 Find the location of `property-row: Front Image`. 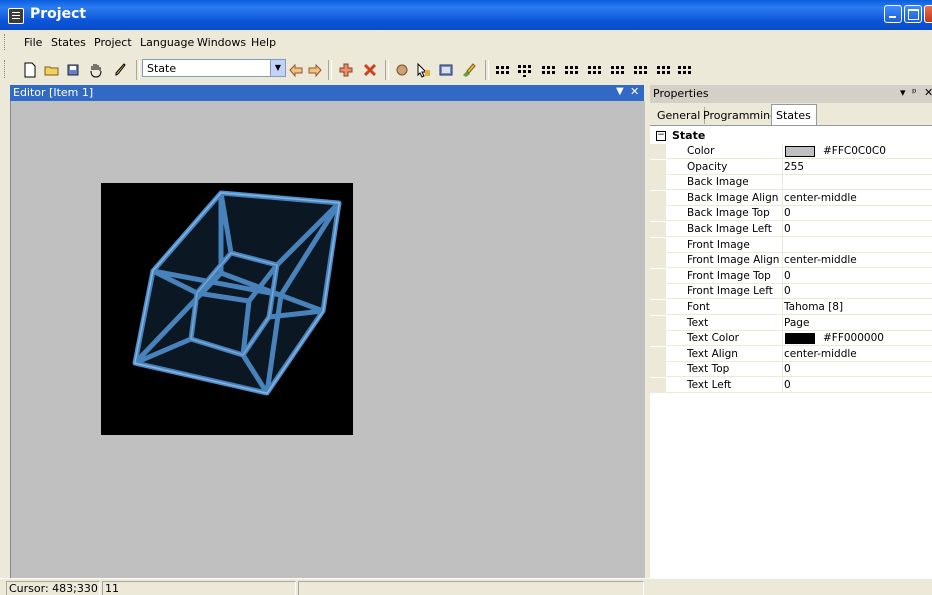

property-row: Front Image is located at coordinates (791, 245).